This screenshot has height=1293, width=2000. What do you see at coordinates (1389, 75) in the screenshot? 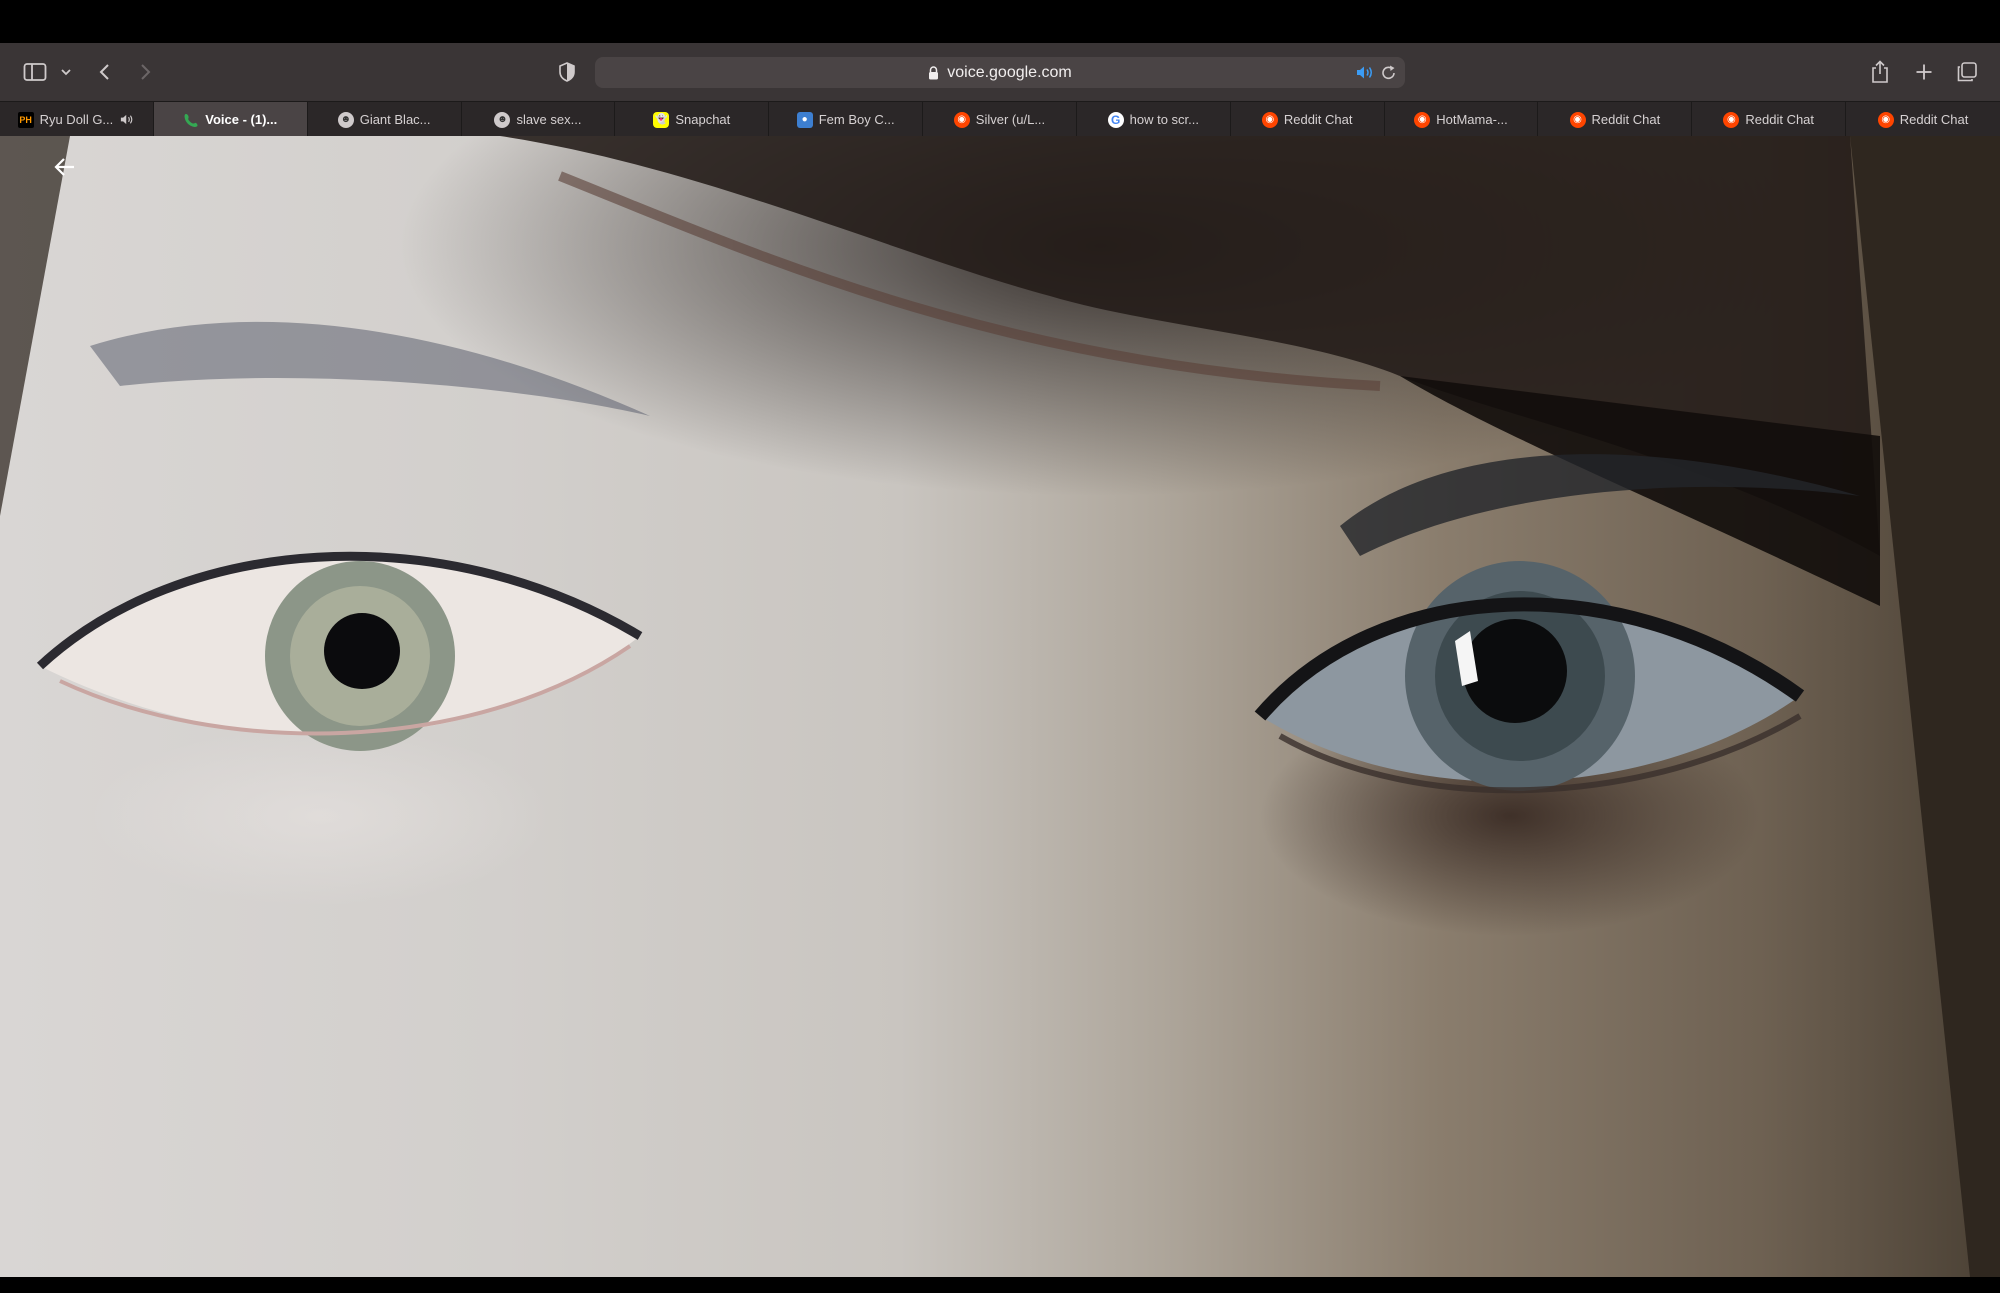
I see `reload-icon` at bounding box center [1389, 75].